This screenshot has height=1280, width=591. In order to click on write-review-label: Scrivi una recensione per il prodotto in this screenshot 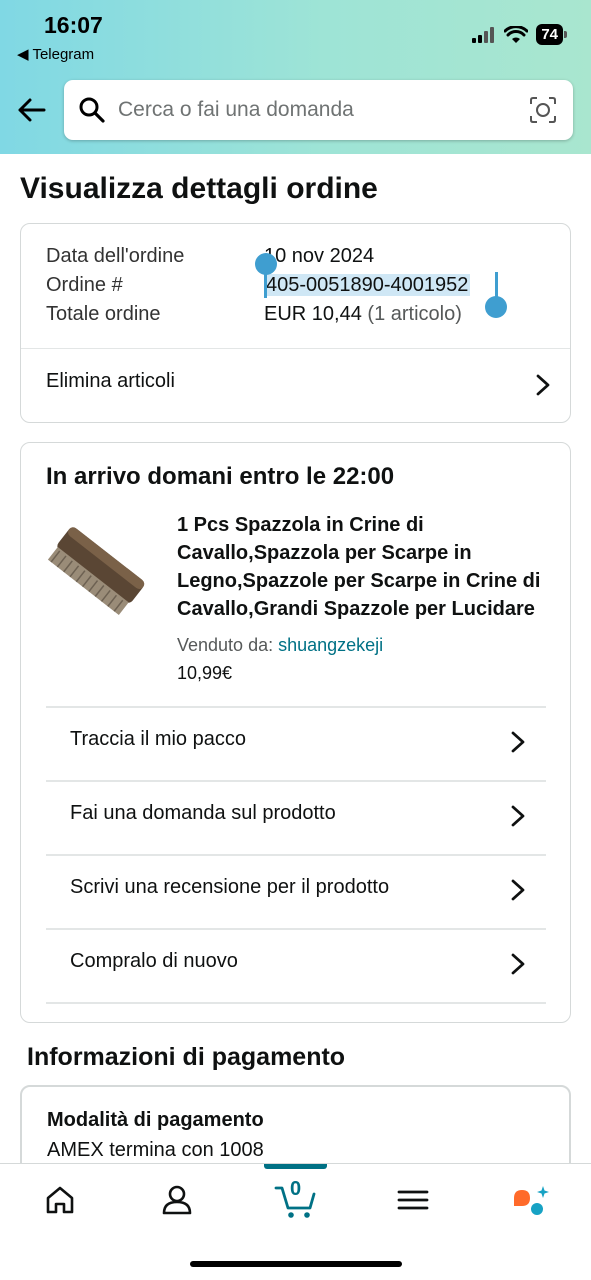, I will do `click(230, 887)`.